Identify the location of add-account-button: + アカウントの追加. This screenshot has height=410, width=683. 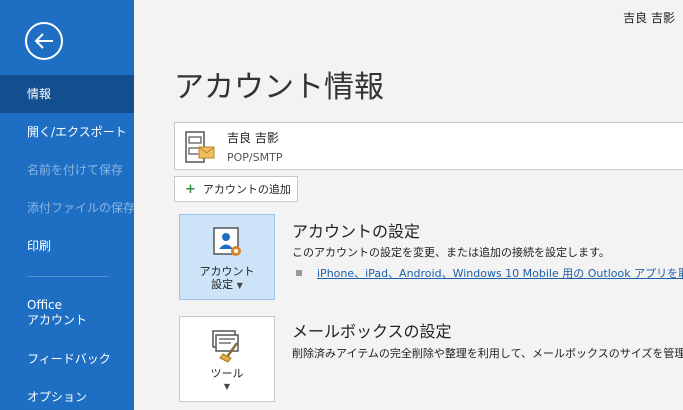
(236, 189).